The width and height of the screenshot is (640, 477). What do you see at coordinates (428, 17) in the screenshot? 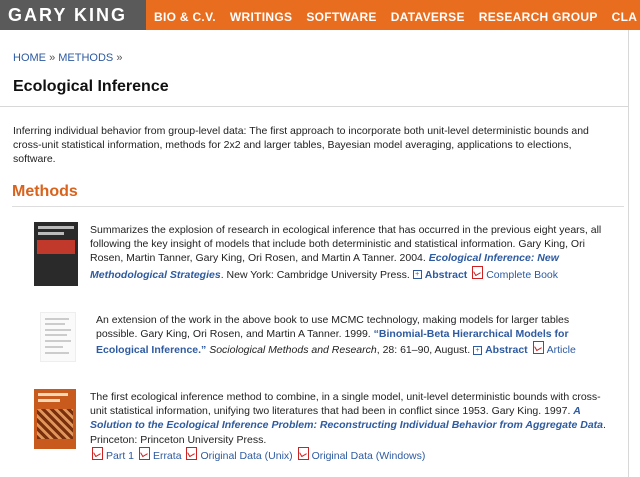
I see `nav-item-dataverse: DATAVERSE` at bounding box center [428, 17].